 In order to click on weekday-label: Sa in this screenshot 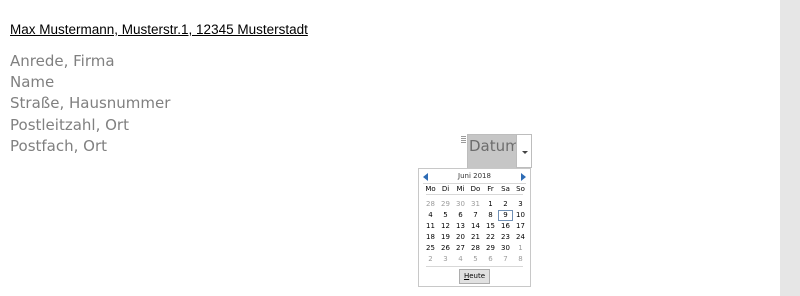, I will do `click(505, 189)`.